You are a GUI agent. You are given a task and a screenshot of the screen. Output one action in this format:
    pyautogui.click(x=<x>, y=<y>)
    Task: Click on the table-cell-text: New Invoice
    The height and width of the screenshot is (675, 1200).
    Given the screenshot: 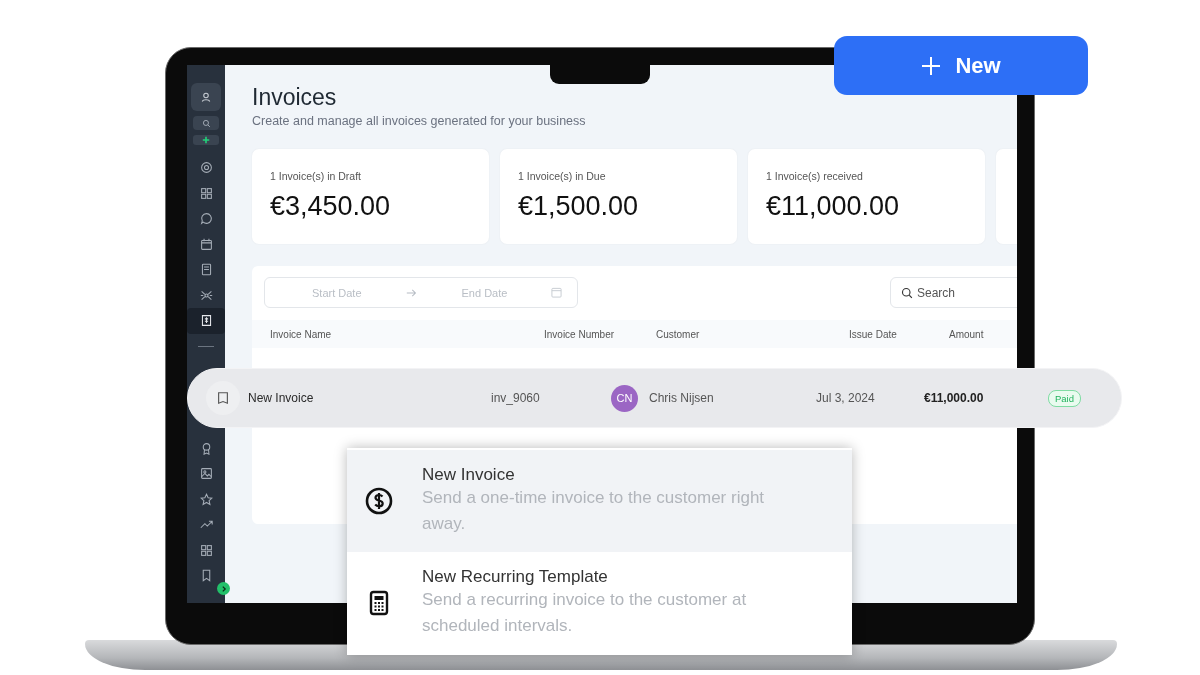 What is the action you would take?
    pyautogui.click(x=281, y=398)
    